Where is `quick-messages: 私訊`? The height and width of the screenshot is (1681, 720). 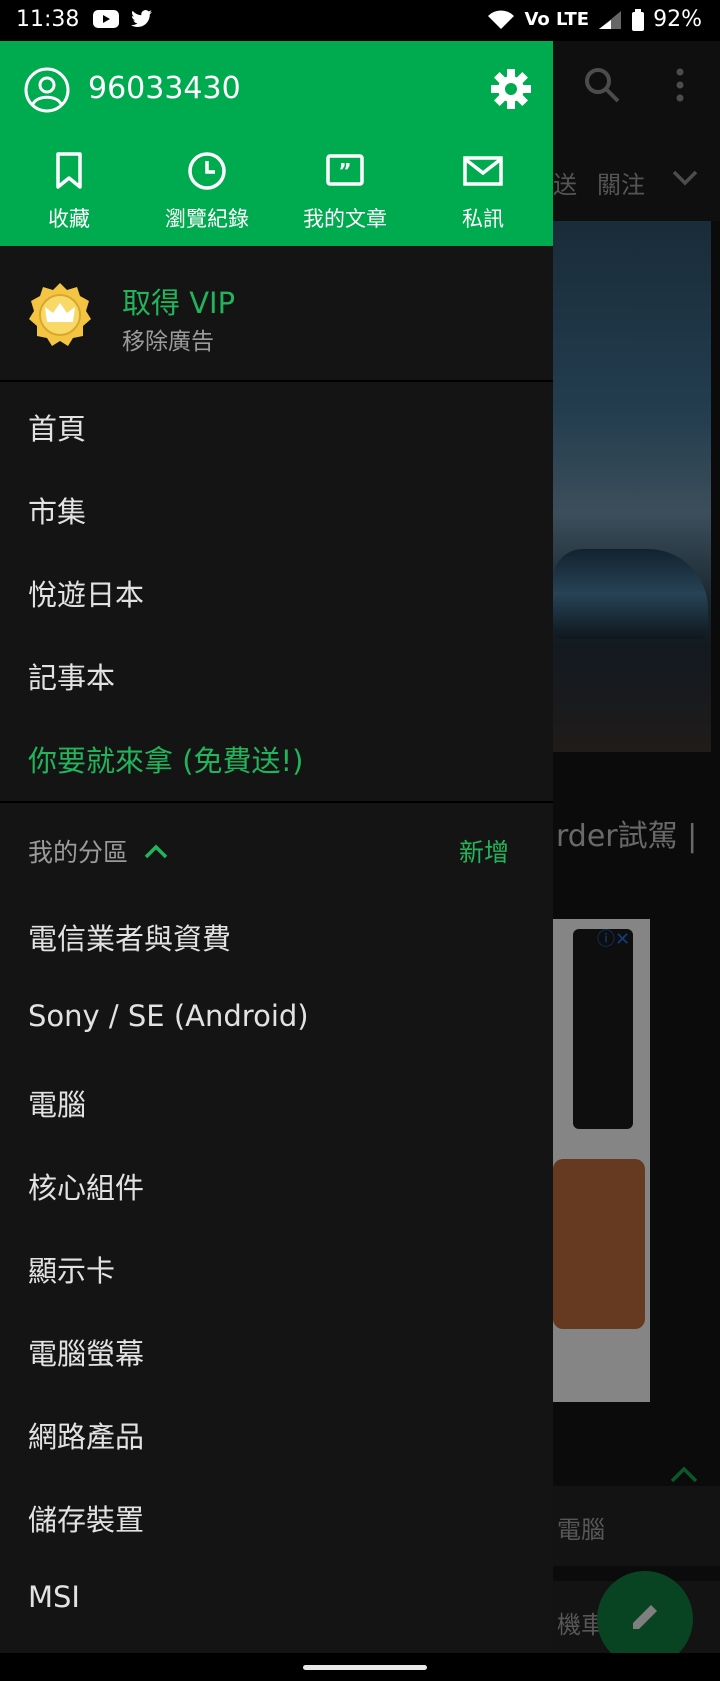
quick-messages: 私訊 is located at coordinates (483, 192).